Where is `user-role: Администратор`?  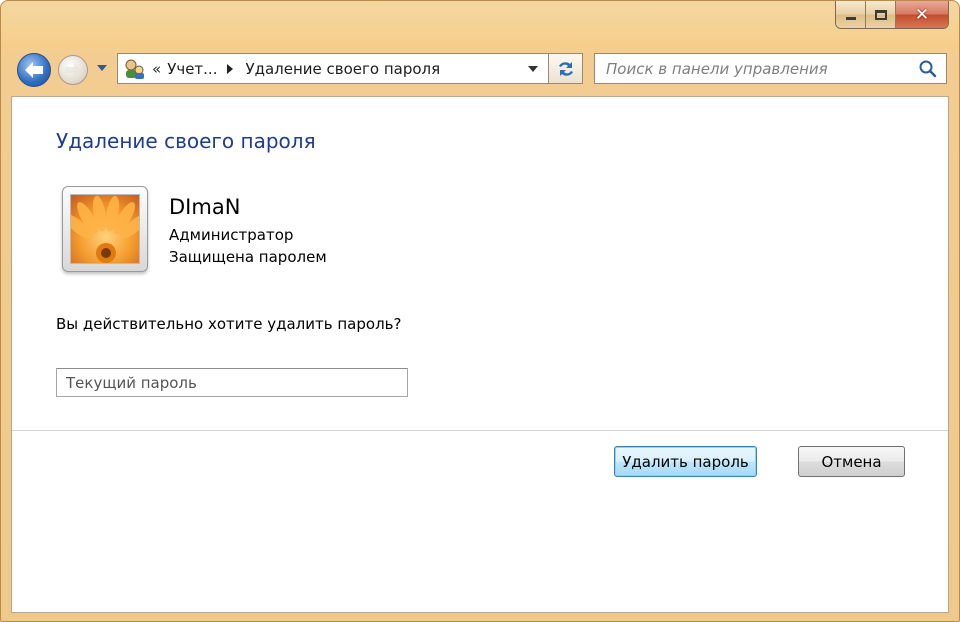
user-role: Администратор is located at coordinates (231, 235).